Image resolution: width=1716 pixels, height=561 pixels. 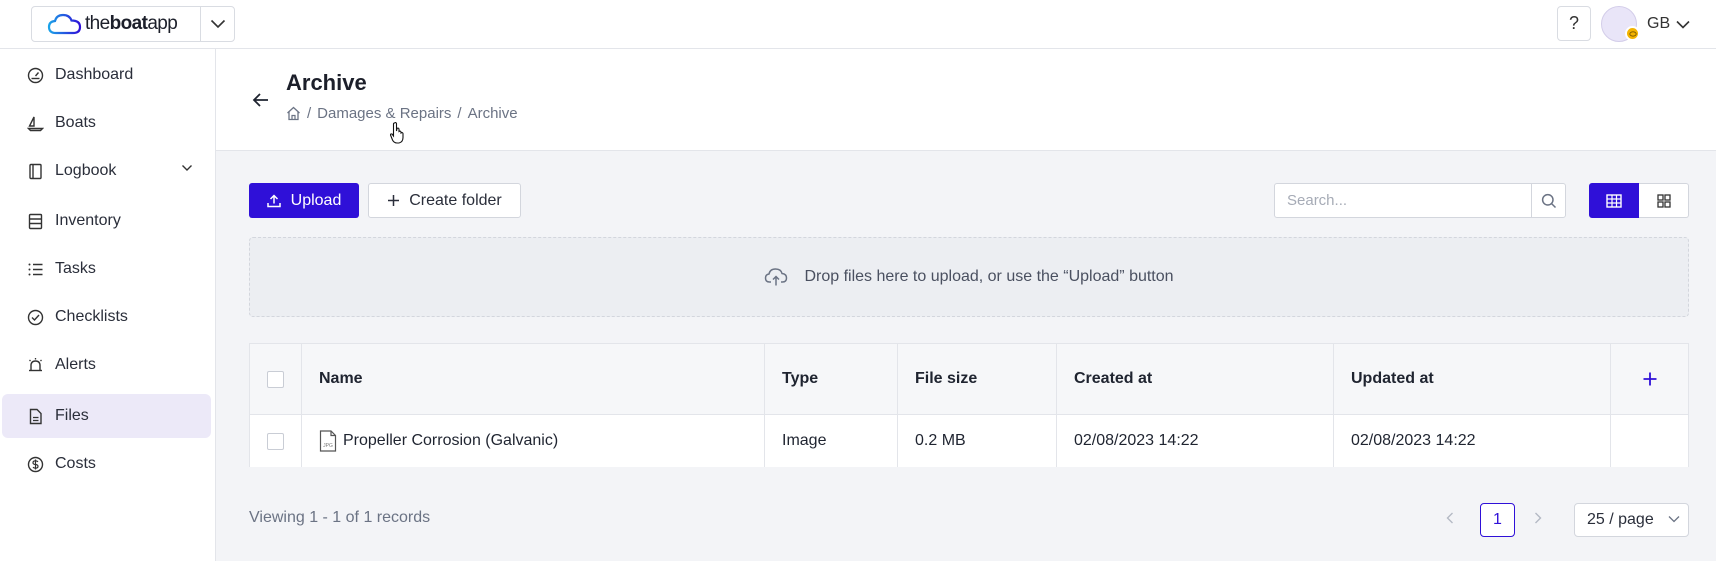 I want to click on brand-switcher: theboatapp, so click(x=133, y=24).